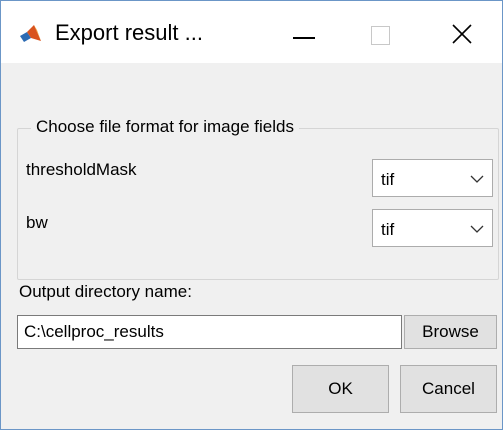 This screenshot has width=503, height=430. I want to click on close-icon, so click(462, 34).